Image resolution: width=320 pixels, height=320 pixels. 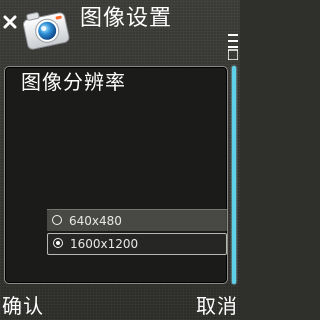 What do you see at coordinates (95, 221) in the screenshot?
I see `option-label: 640x480` at bounding box center [95, 221].